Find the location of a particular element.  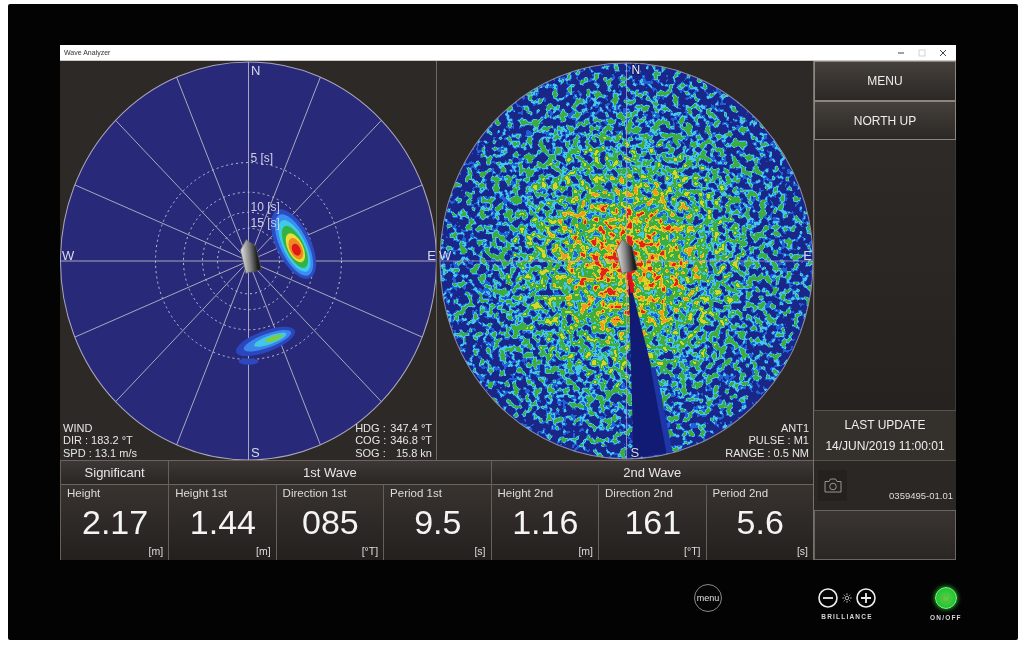

cell-label: Period 1st is located at coordinates (416, 493).